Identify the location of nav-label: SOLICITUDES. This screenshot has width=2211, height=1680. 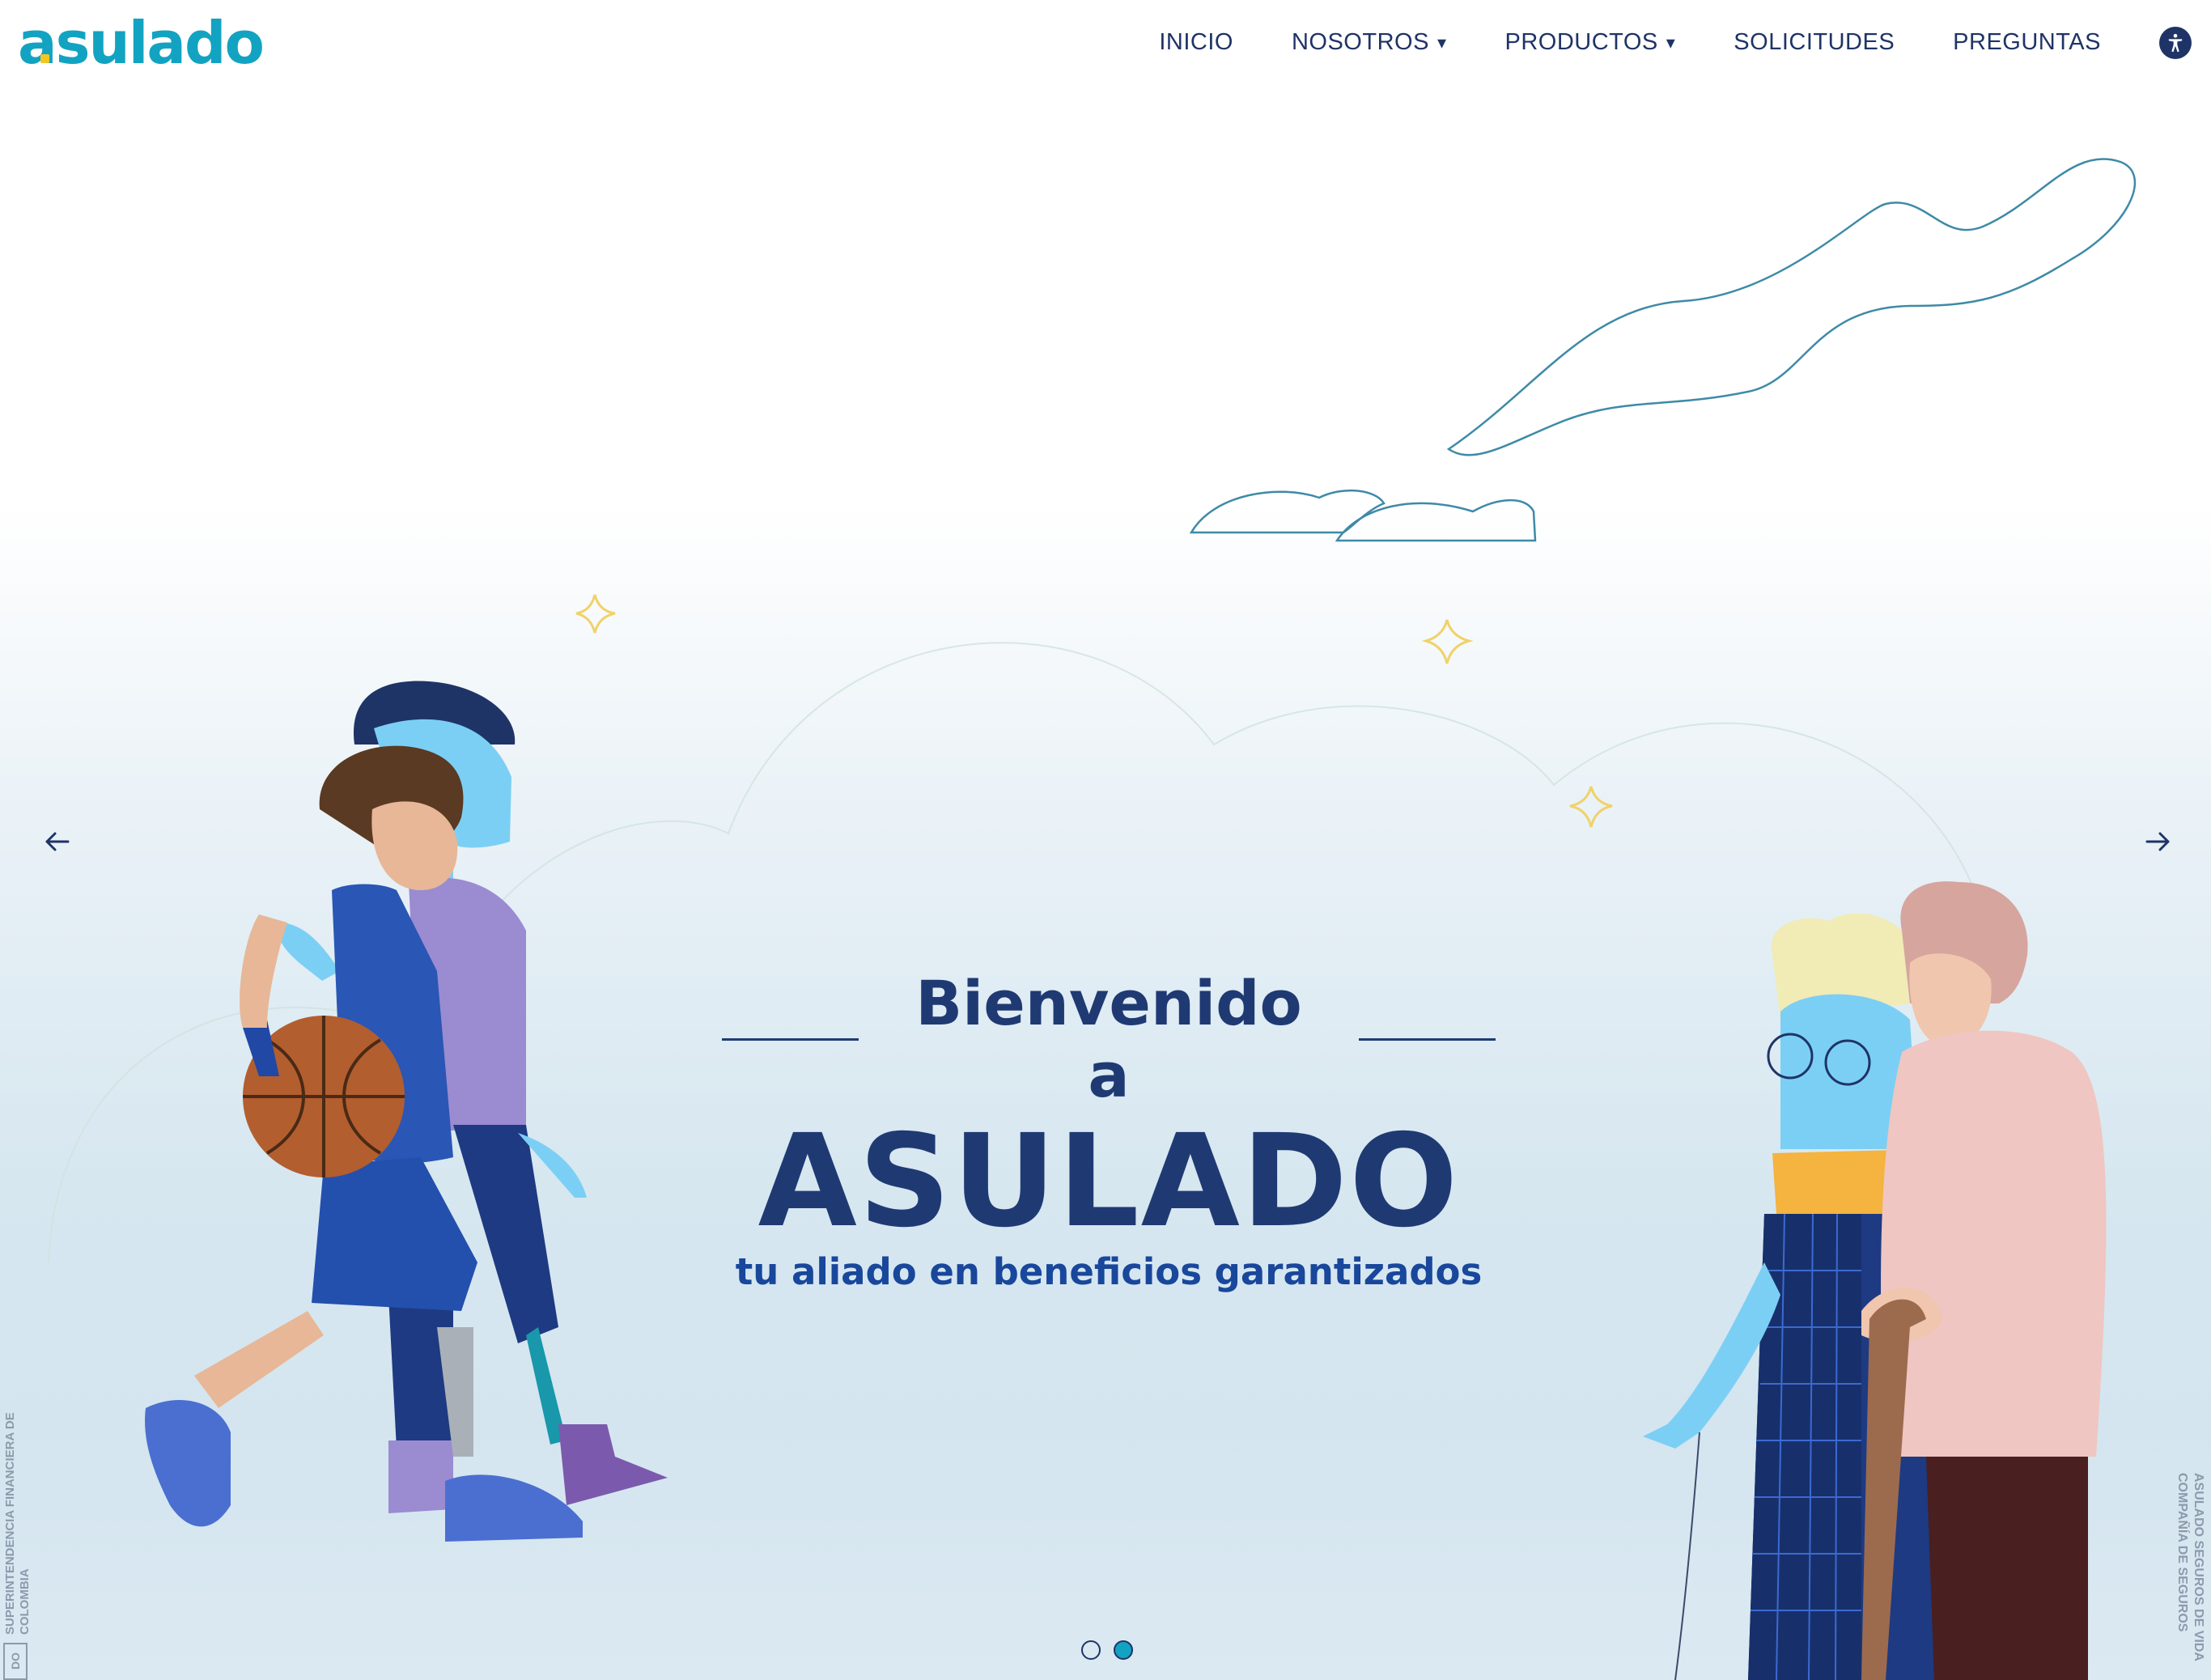
(1814, 42).